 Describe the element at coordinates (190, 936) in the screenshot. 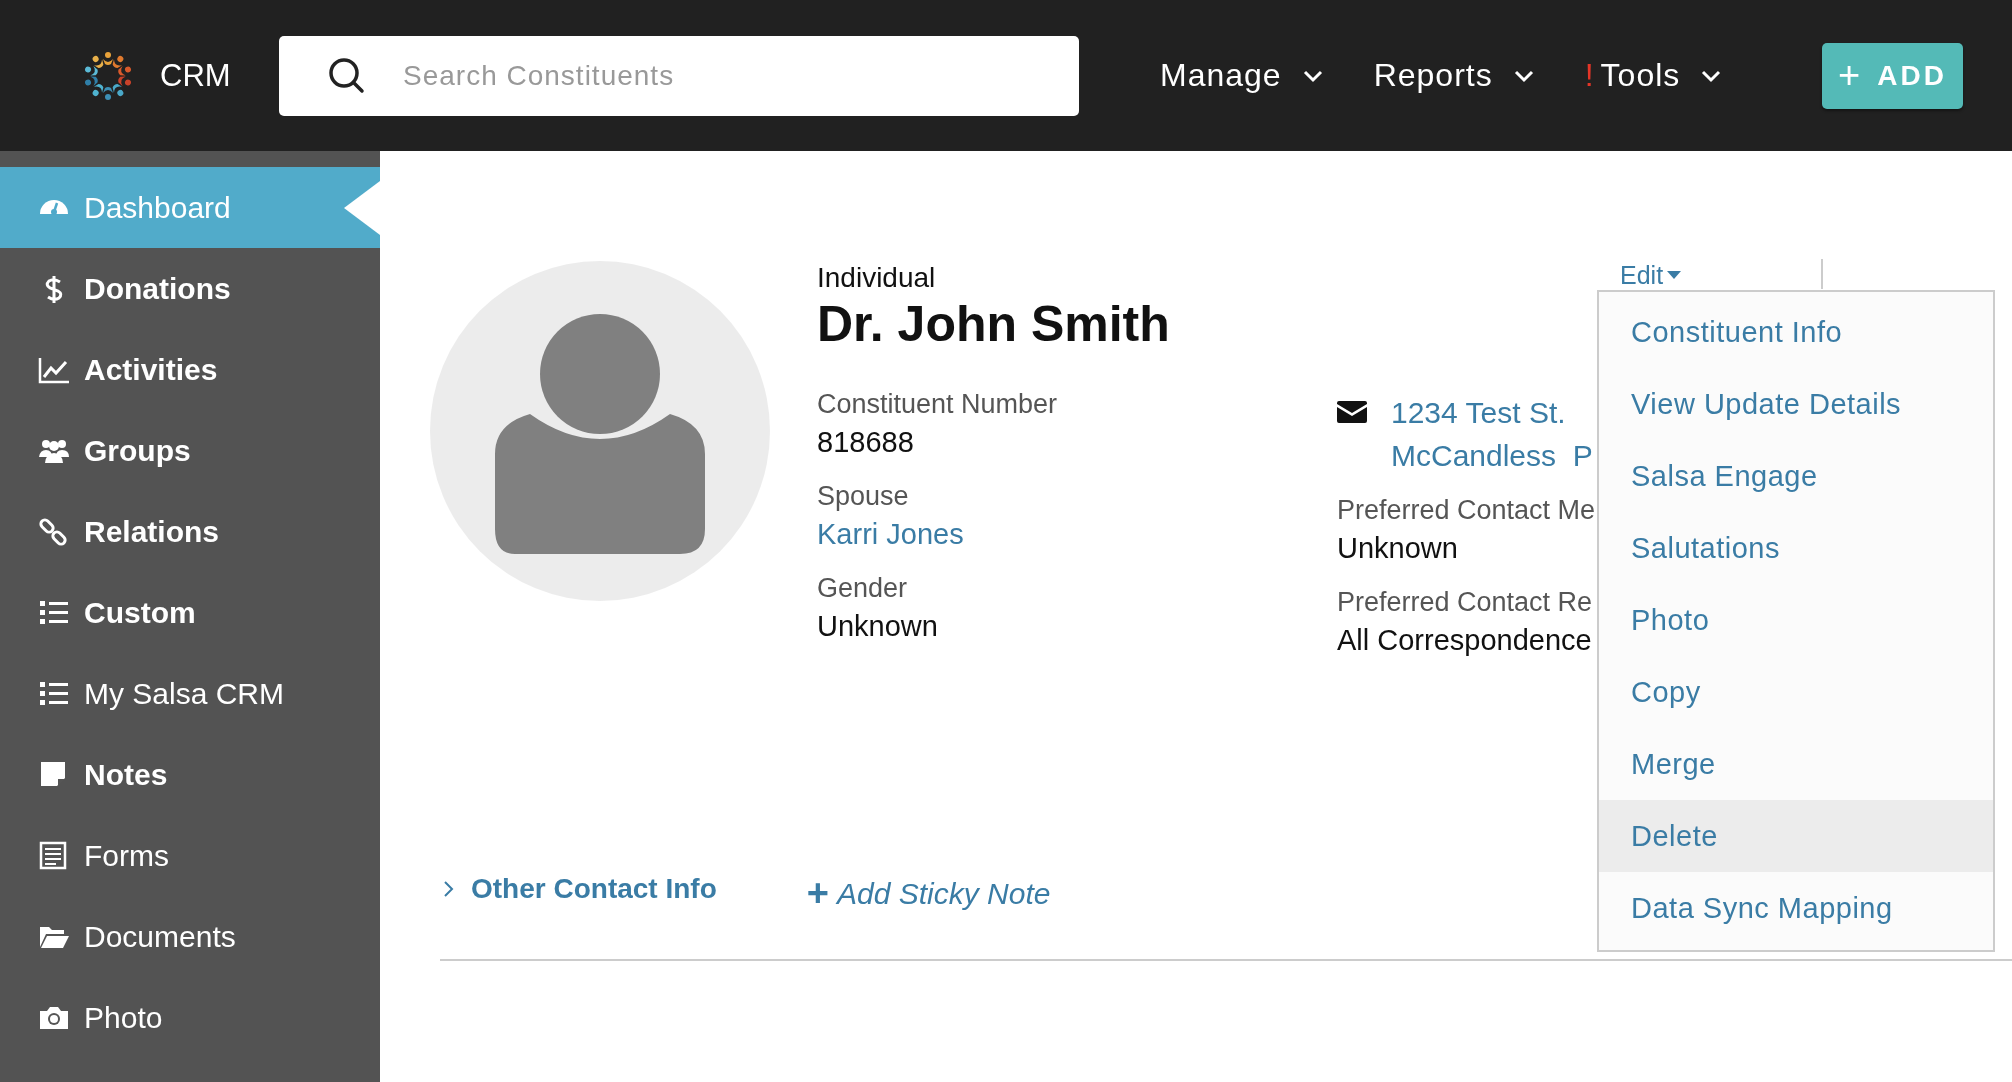

I see `sidebar-item: Documents` at that location.